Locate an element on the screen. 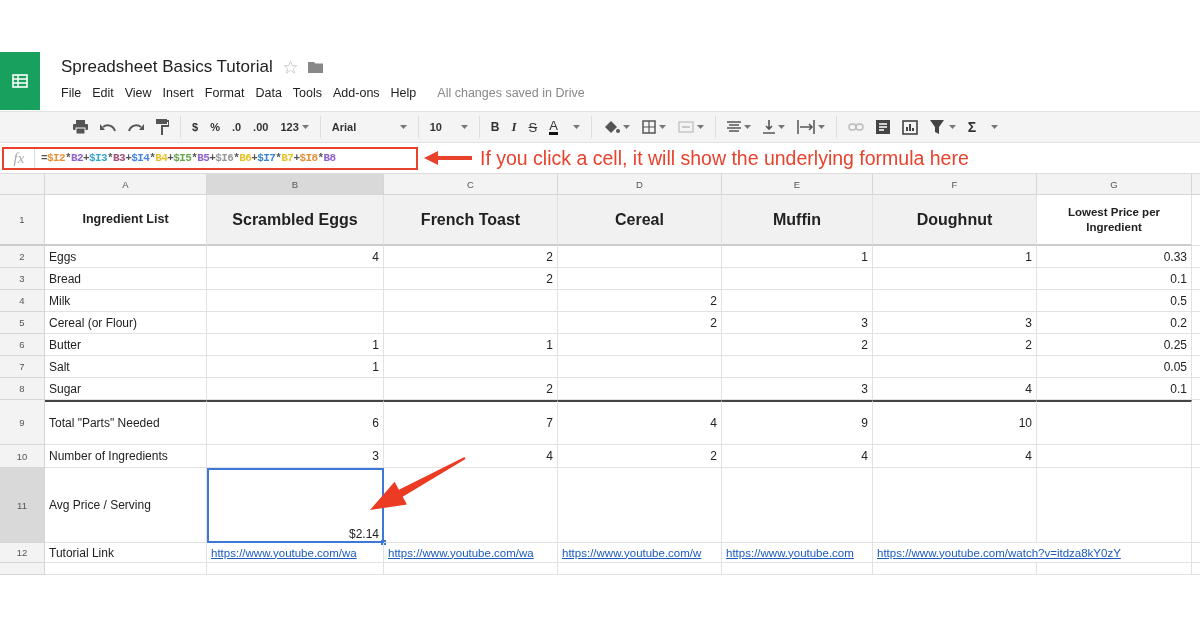 This screenshot has height=630, width=1200. table-cell: 0.2 is located at coordinates (1114, 323).